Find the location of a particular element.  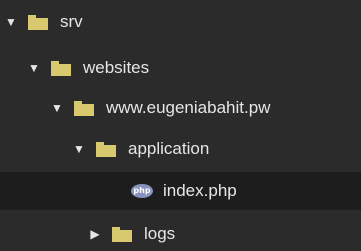

tree-item-label: srv is located at coordinates (71, 21).